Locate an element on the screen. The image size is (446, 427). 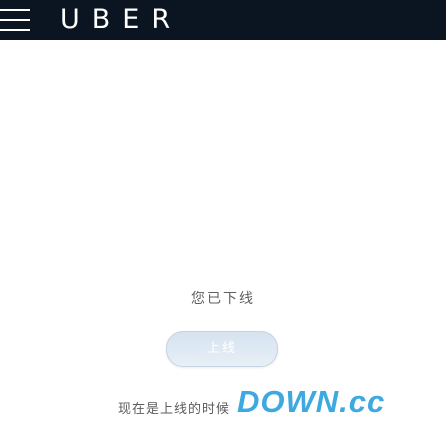
watermark-logo: DOWN.cc is located at coordinates (311, 401).